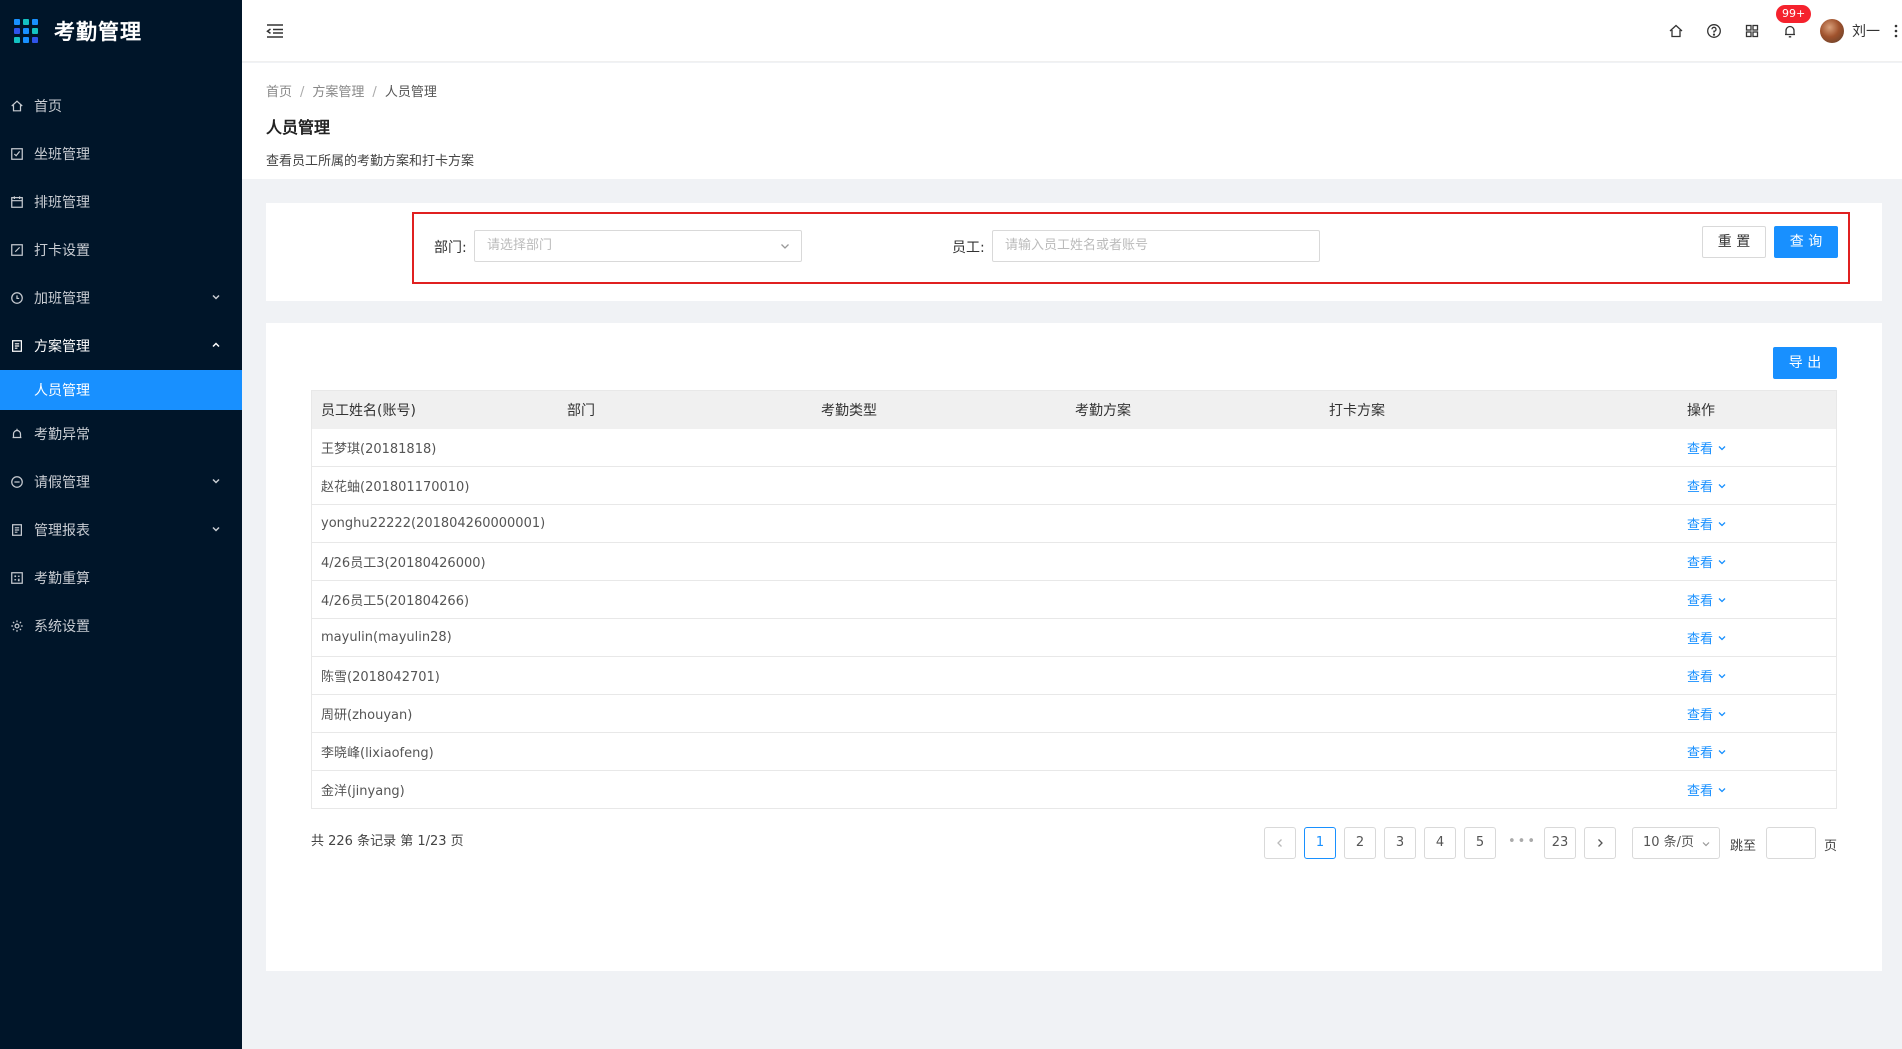 Image resolution: width=1902 pixels, height=1049 pixels. I want to click on cell-employee-name: mayulin(mayulin28), so click(386, 637).